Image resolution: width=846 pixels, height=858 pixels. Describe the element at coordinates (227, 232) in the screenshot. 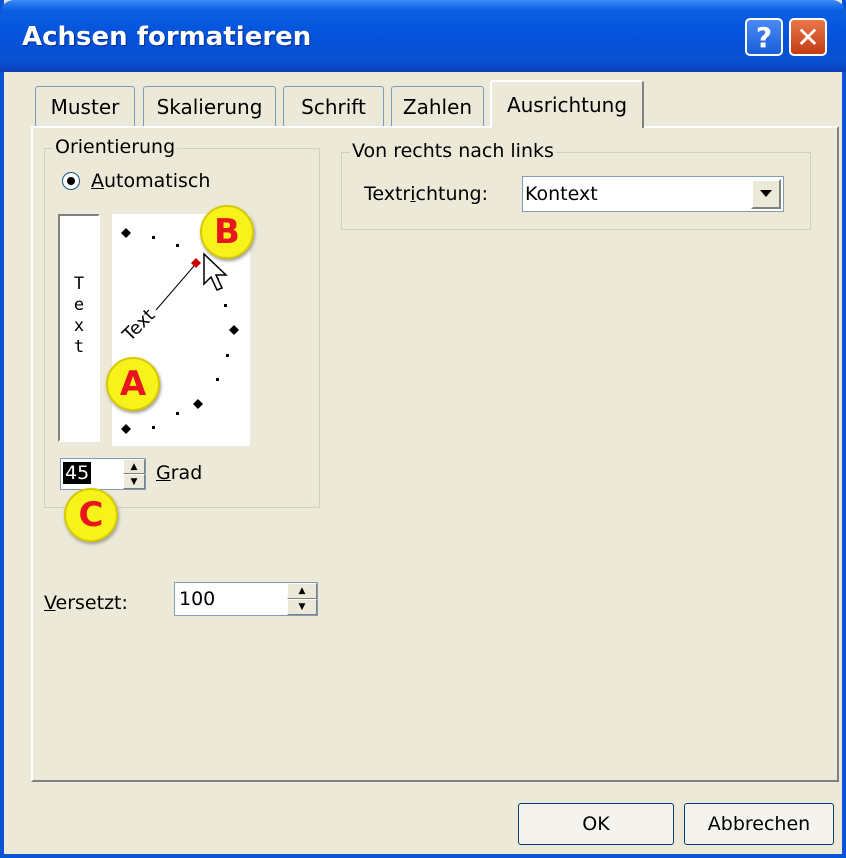

I see `marker-b: B` at that location.